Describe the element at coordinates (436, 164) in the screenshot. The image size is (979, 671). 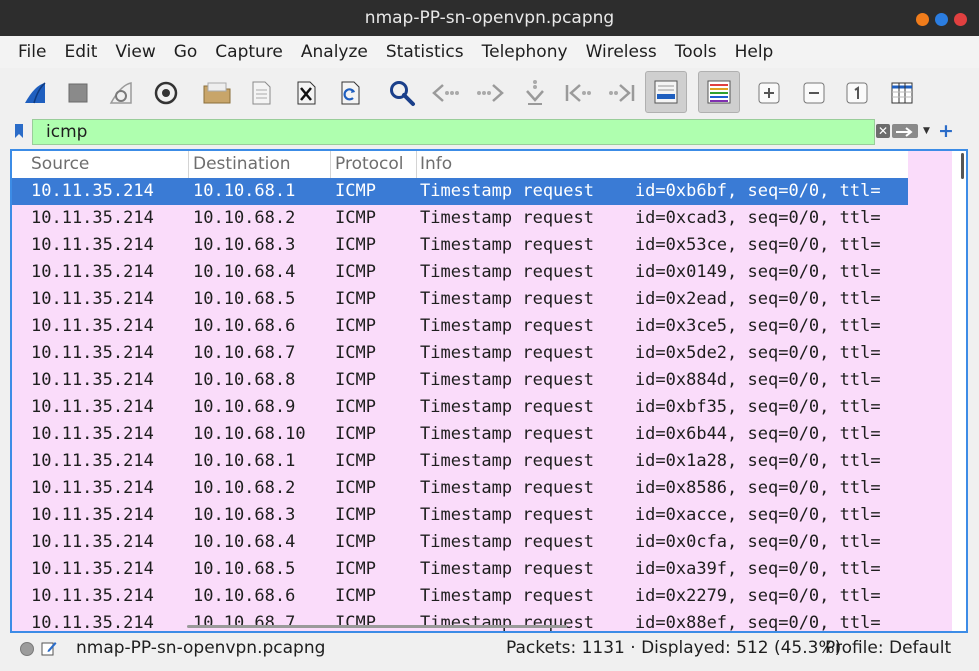
I see `column-header-info: Info` at that location.